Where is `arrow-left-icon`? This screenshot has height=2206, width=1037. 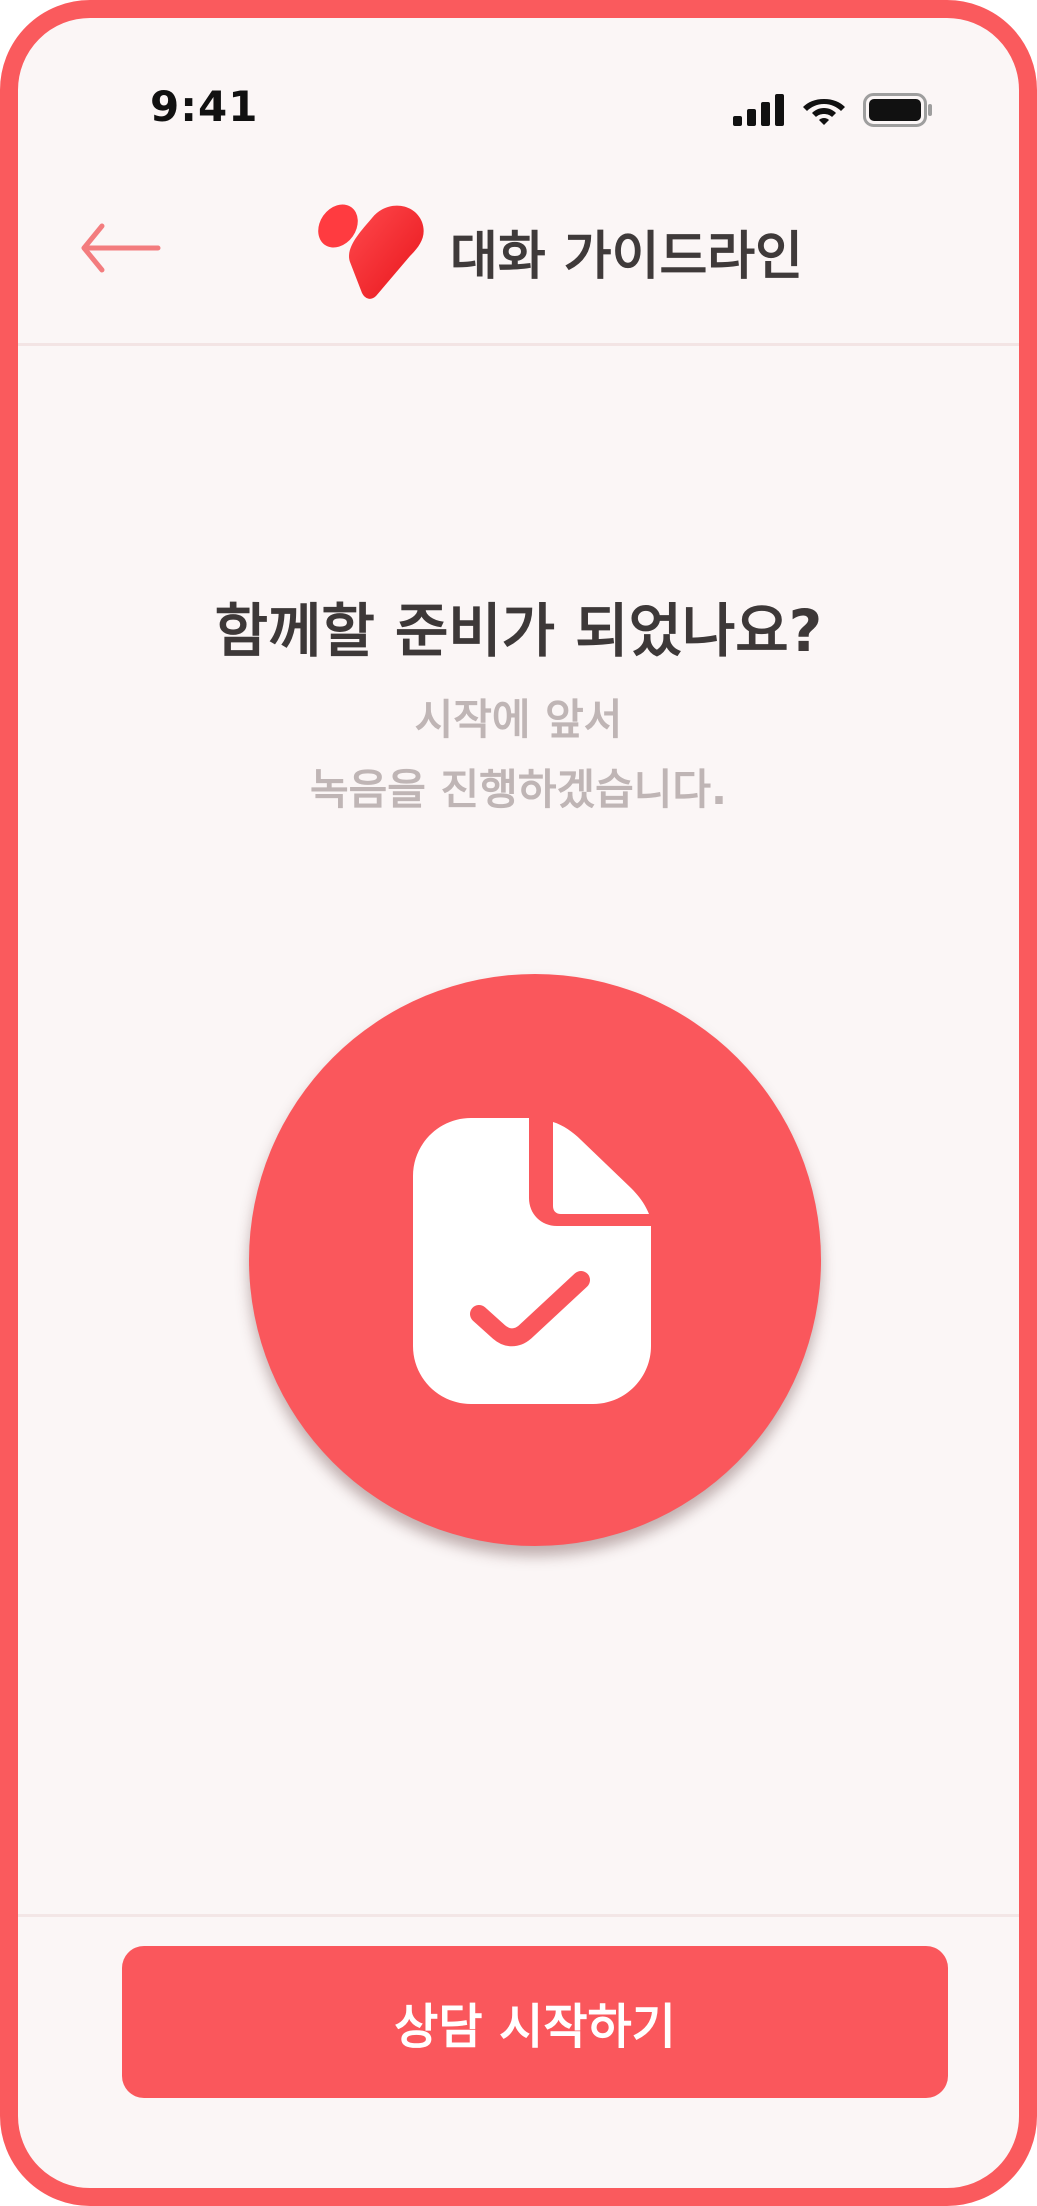 arrow-left-icon is located at coordinates (121, 248).